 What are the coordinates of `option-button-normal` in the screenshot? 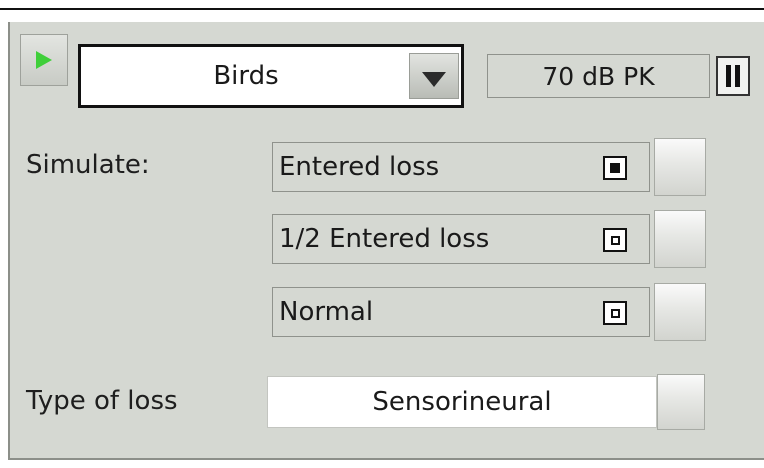 It's located at (680, 312).